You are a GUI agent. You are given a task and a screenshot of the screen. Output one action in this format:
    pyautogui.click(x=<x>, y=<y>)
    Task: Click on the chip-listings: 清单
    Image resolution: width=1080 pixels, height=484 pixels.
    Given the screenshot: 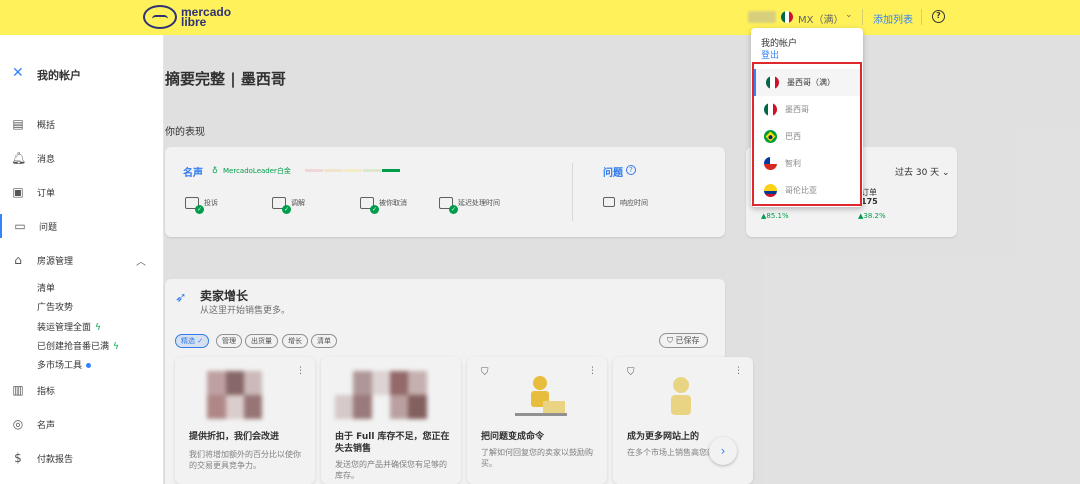 What is the action you would take?
    pyautogui.click(x=324, y=341)
    